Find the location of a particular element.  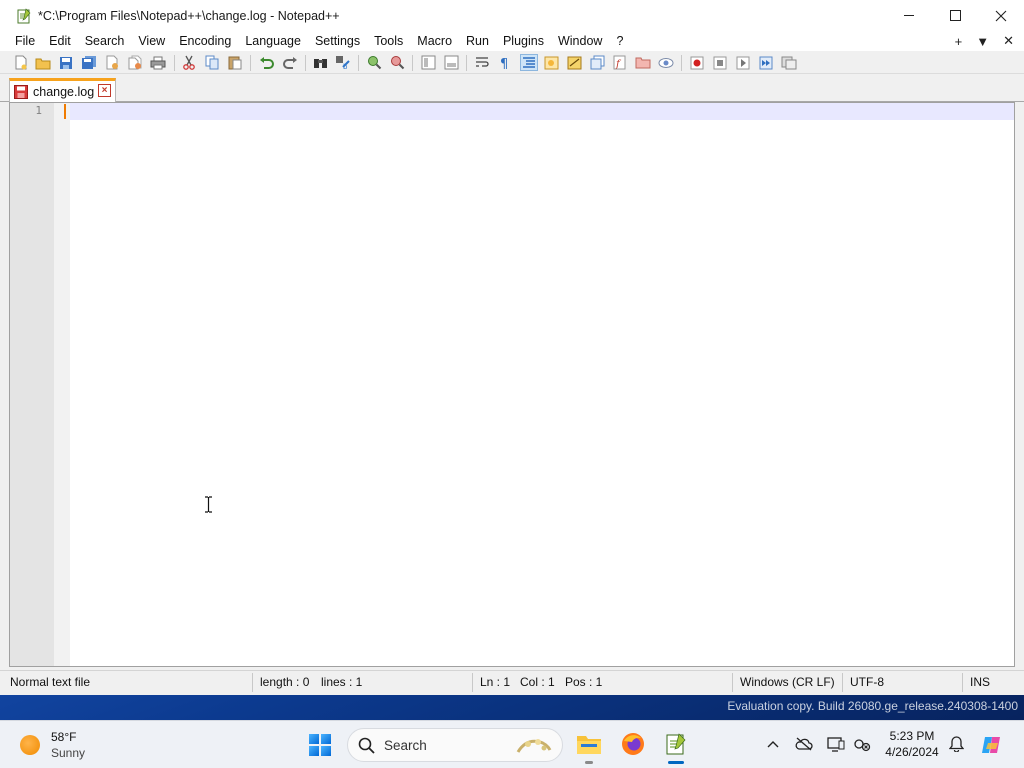

tab-bar: change.log × is located at coordinates (512, 88).